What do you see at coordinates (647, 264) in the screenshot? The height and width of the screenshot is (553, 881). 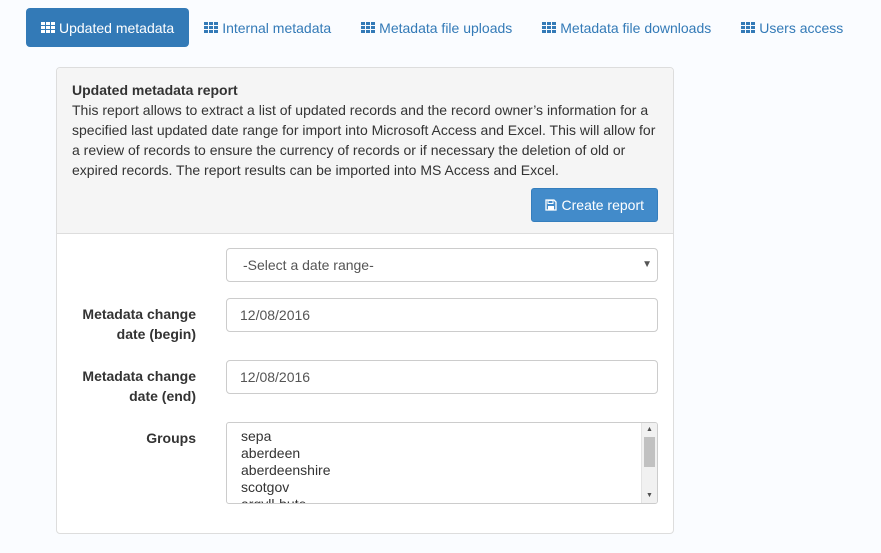 I see `caret-down-icon: ▼` at bounding box center [647, 264].